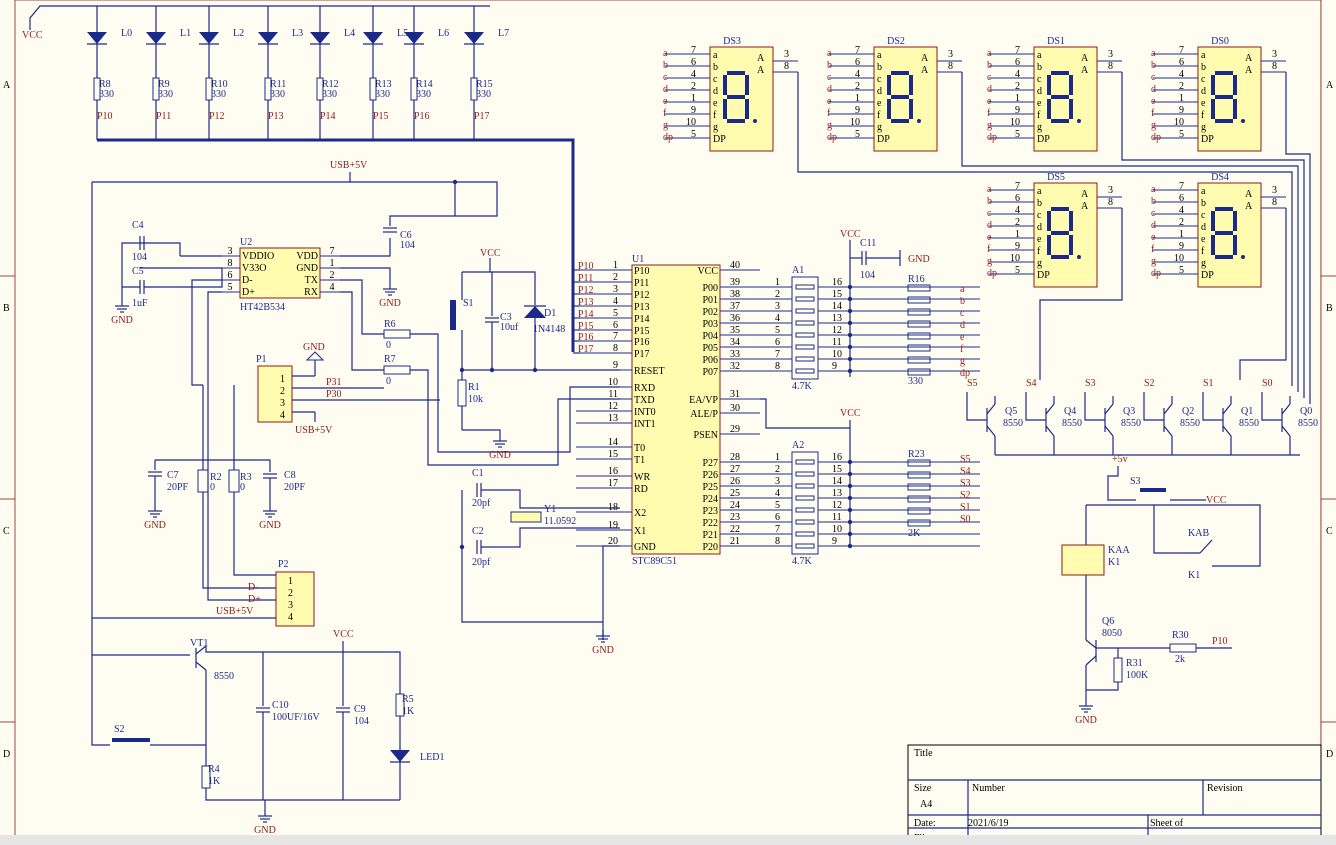 The width and height of the screenshot is (1336, 845). Describe the element at coordinates (777, 469) in the screenshot. I see `net-pin-num: 2` at that location.